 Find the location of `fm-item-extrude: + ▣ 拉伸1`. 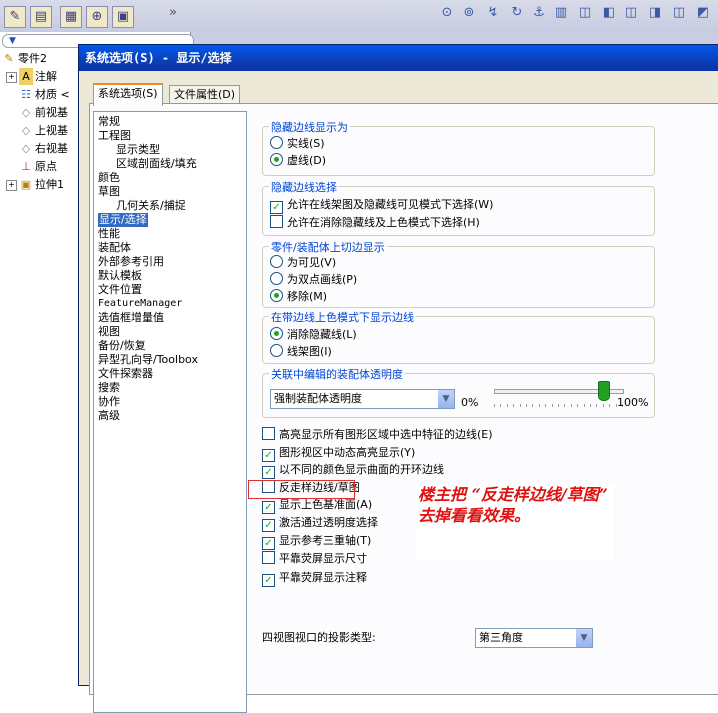

fm-item-extrude: + ▣ 拉伸1 is located at coordinates (35, 184).